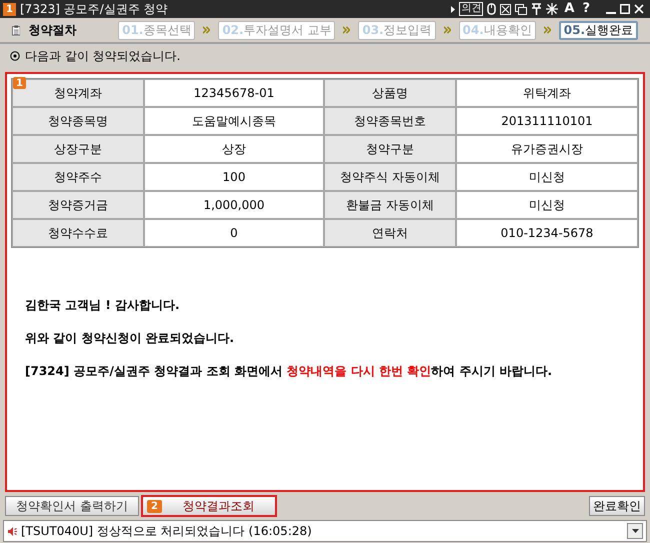 The image size is (650, 543). I want to click on button-label: 청약결과조회, so click(219, 506).